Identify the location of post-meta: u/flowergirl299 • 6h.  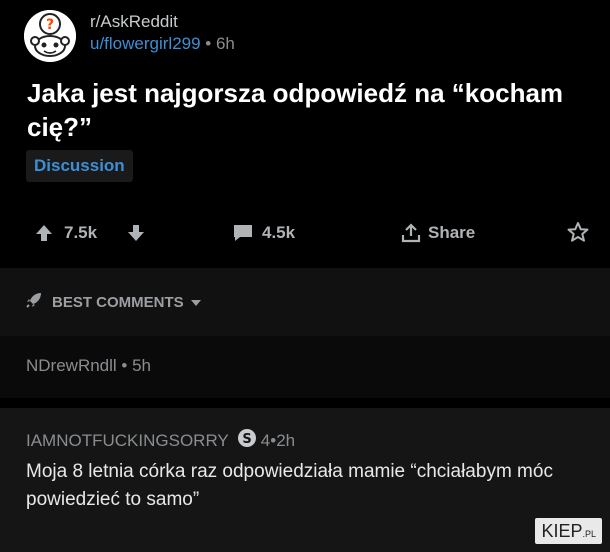
(162, 44).